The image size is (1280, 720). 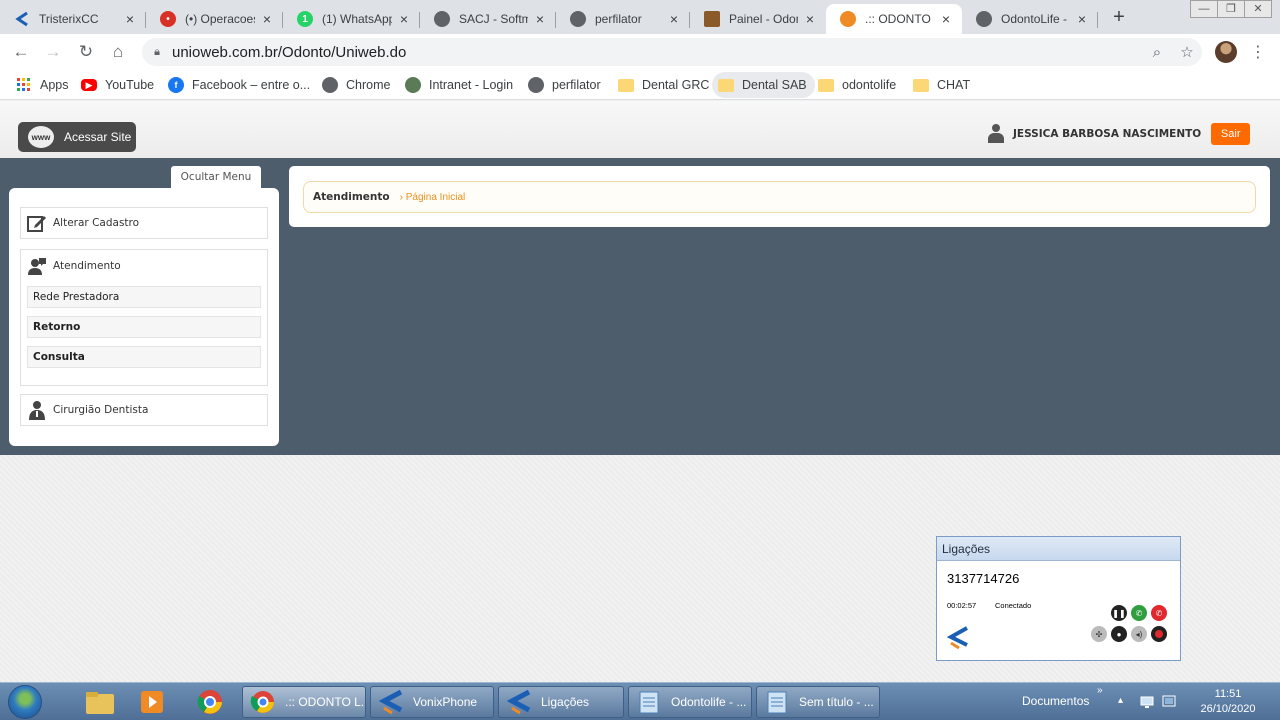 What do you see at coordinates (1258, 9) in the screenshot?
I see `close-window-icon: ✕` at bounding box center [1258, 9].